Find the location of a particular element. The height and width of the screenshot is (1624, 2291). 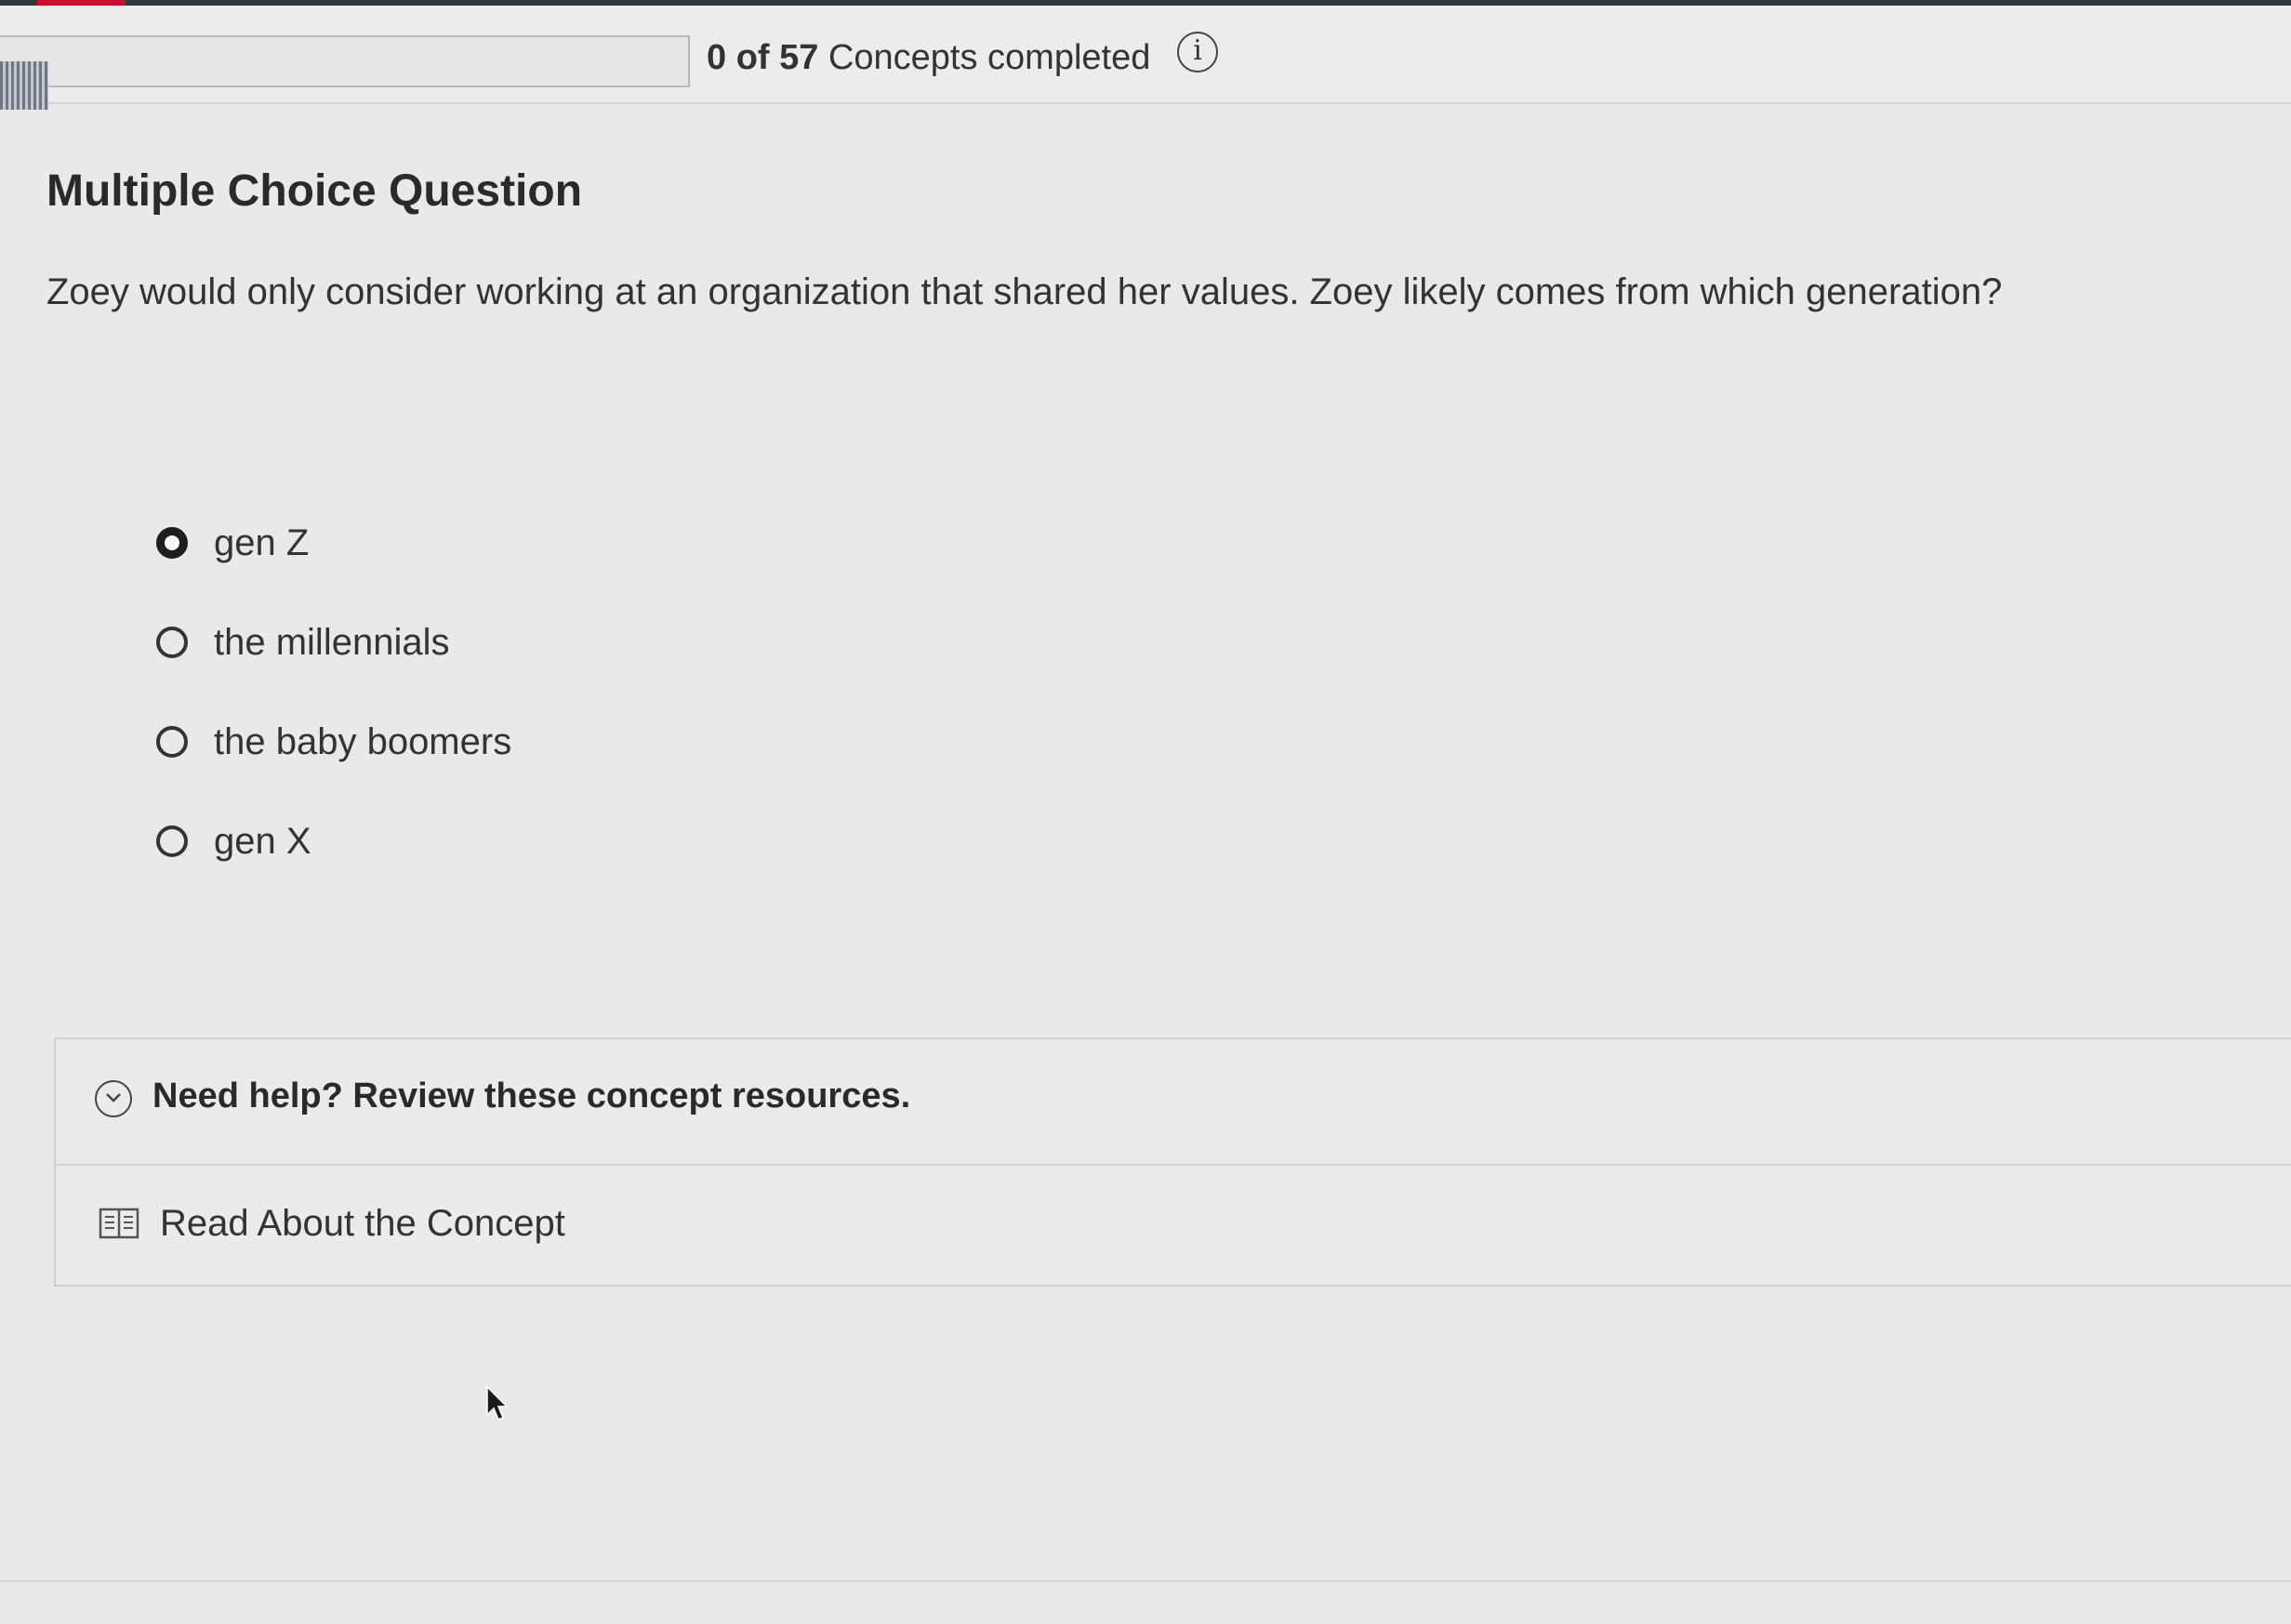

progress-count: 0 of 57 is located at coordinates (763, 58).